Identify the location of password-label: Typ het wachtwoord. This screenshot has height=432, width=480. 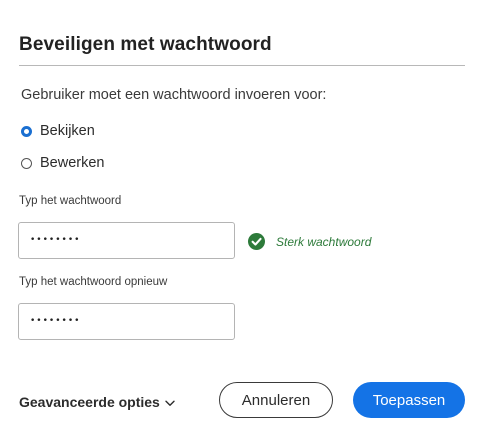
(70, 201).